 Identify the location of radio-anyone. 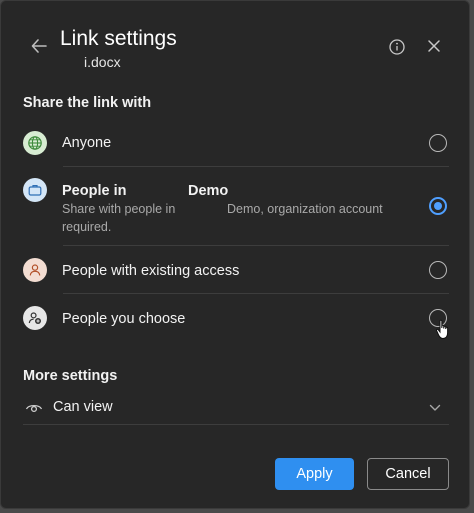
(438, 143).